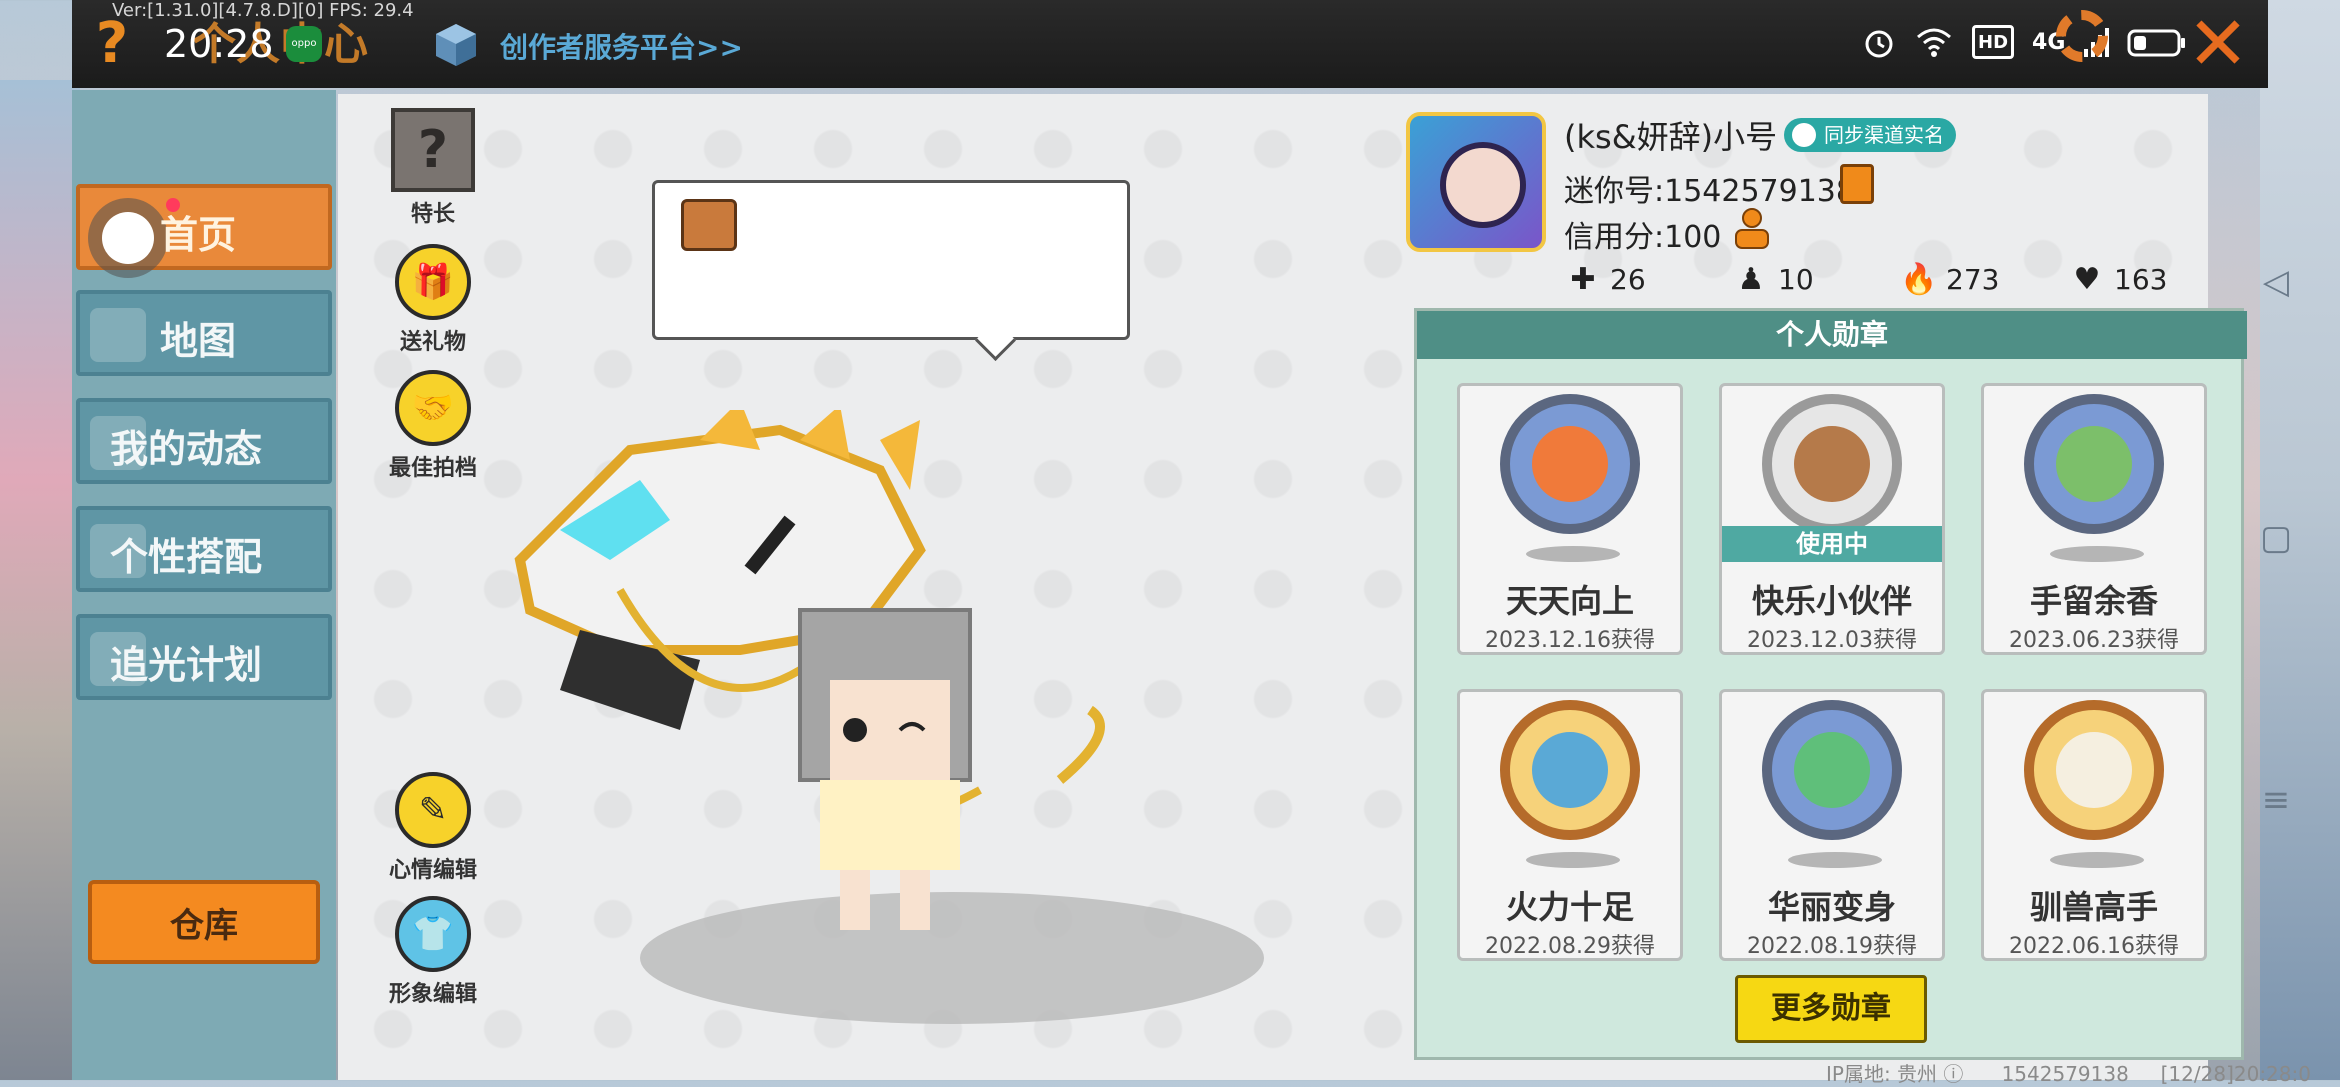 This screenshot has height=1087, width=2340. Describe the element at coordinates (432, 214) in the screenshot. I see `action-label: 特长` at that location.